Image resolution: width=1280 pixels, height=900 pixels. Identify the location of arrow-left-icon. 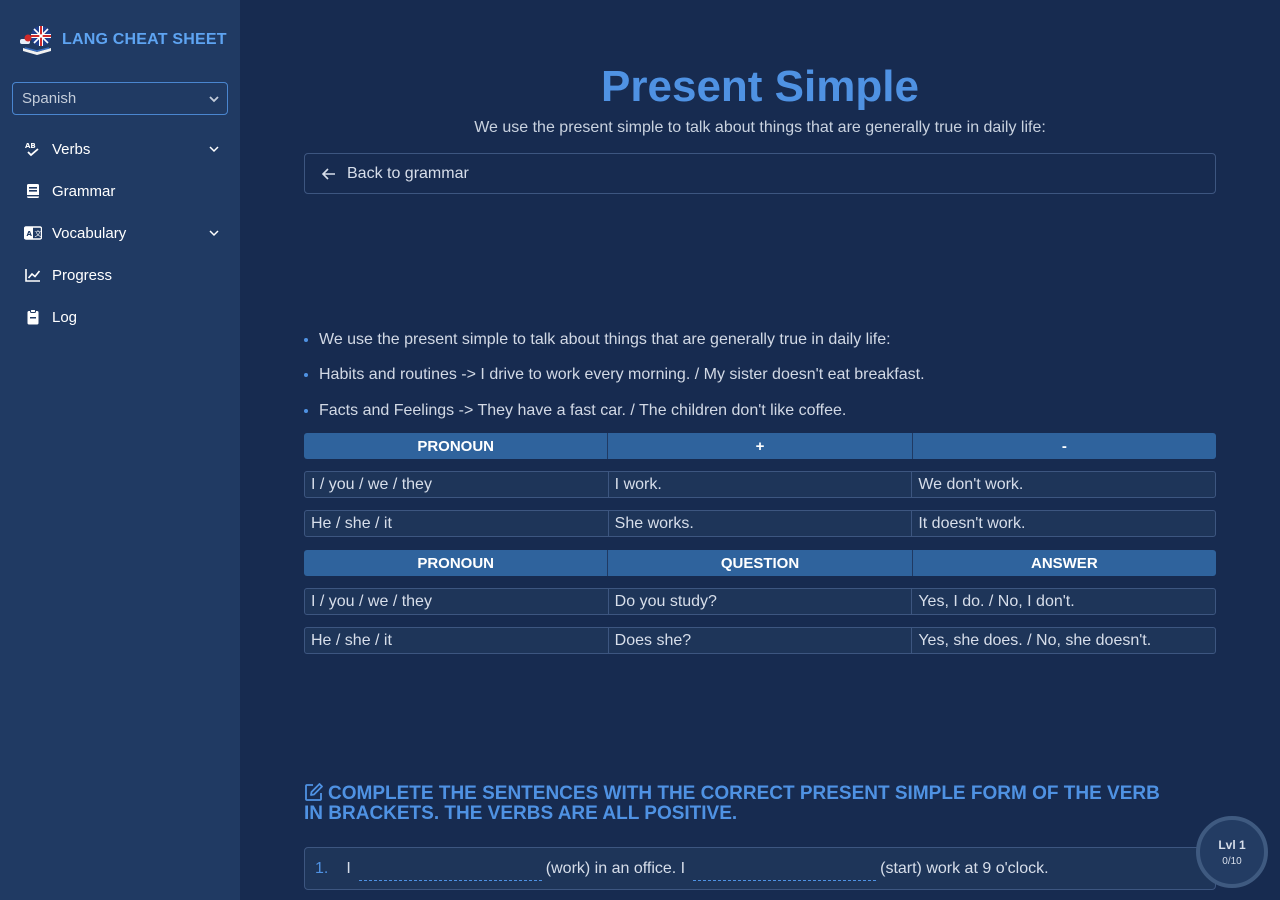
(328, 173).